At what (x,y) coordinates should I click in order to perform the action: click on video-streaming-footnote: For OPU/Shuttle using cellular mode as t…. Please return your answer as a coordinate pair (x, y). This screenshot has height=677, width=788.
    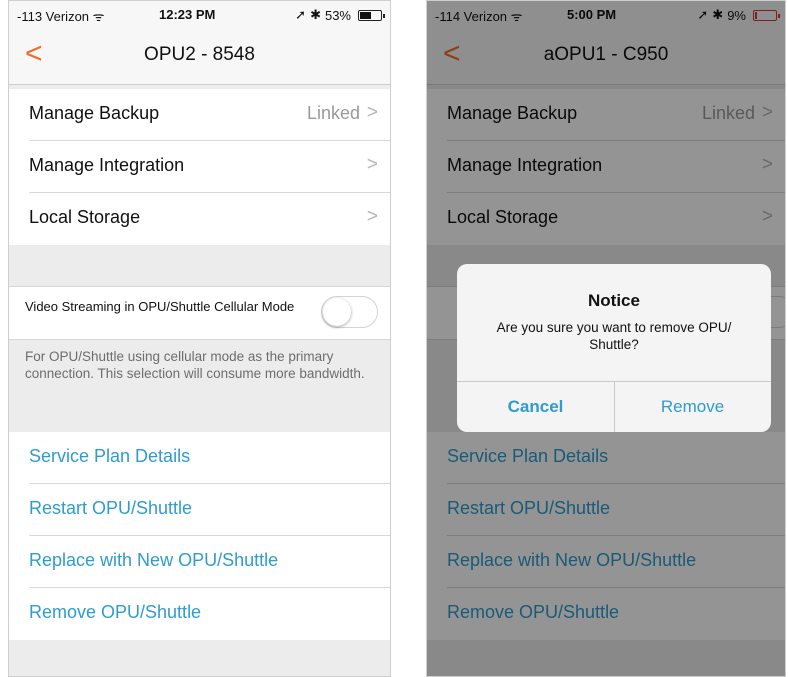
    Looking at the image, I should click on (195, 365).